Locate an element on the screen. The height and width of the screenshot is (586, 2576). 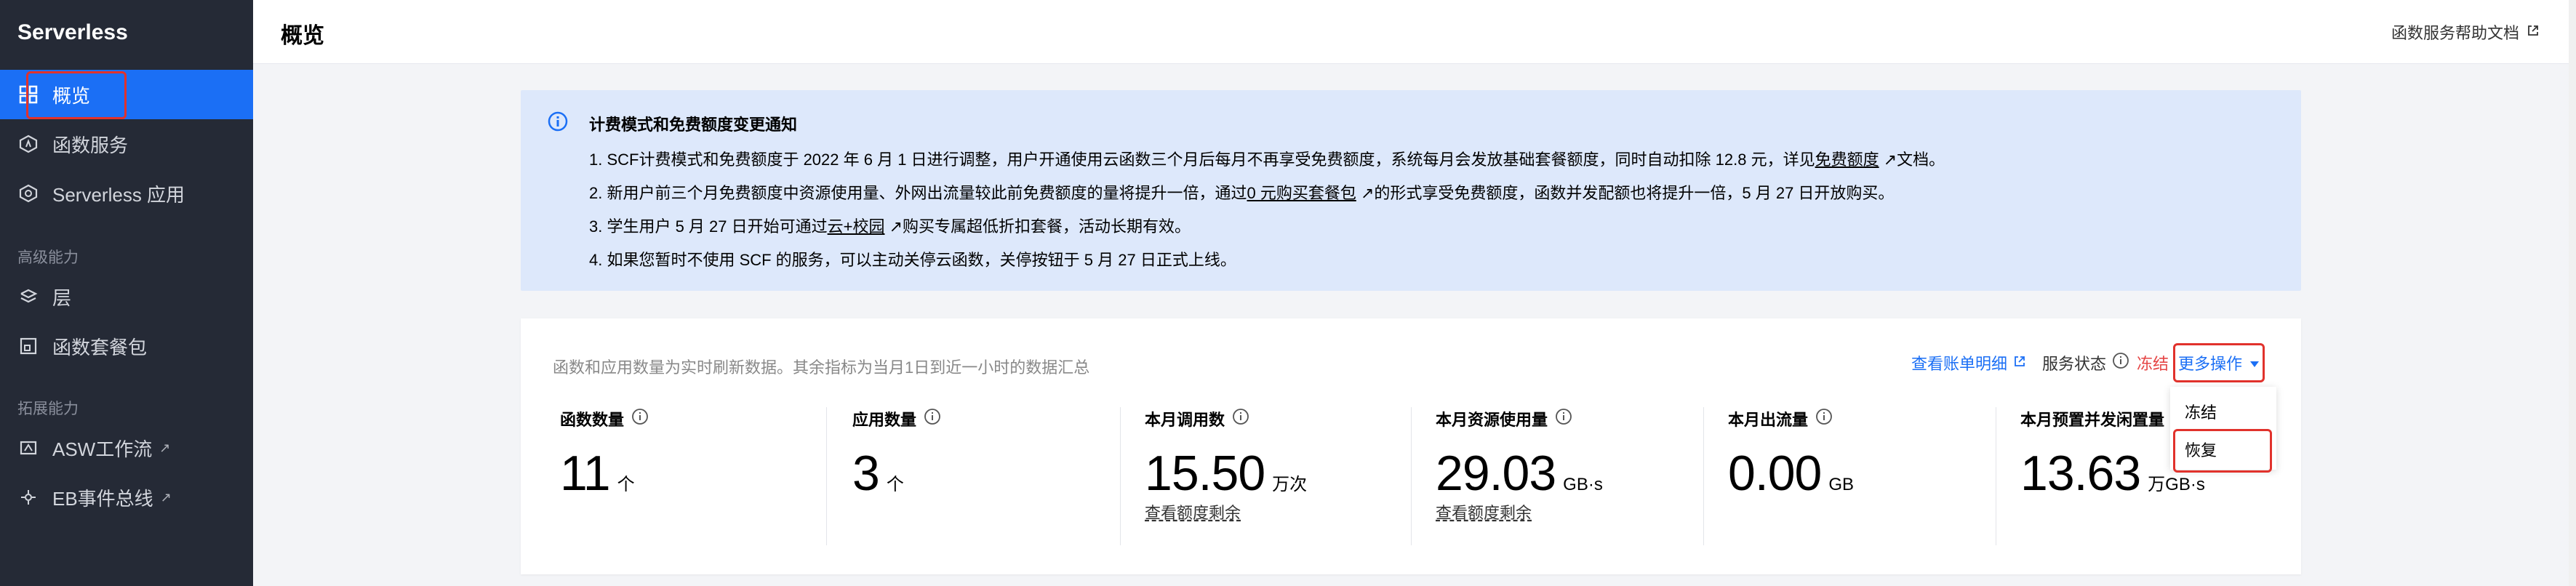
view-bill-link: 查看账单明细 is located at coordinates (1968, 362).